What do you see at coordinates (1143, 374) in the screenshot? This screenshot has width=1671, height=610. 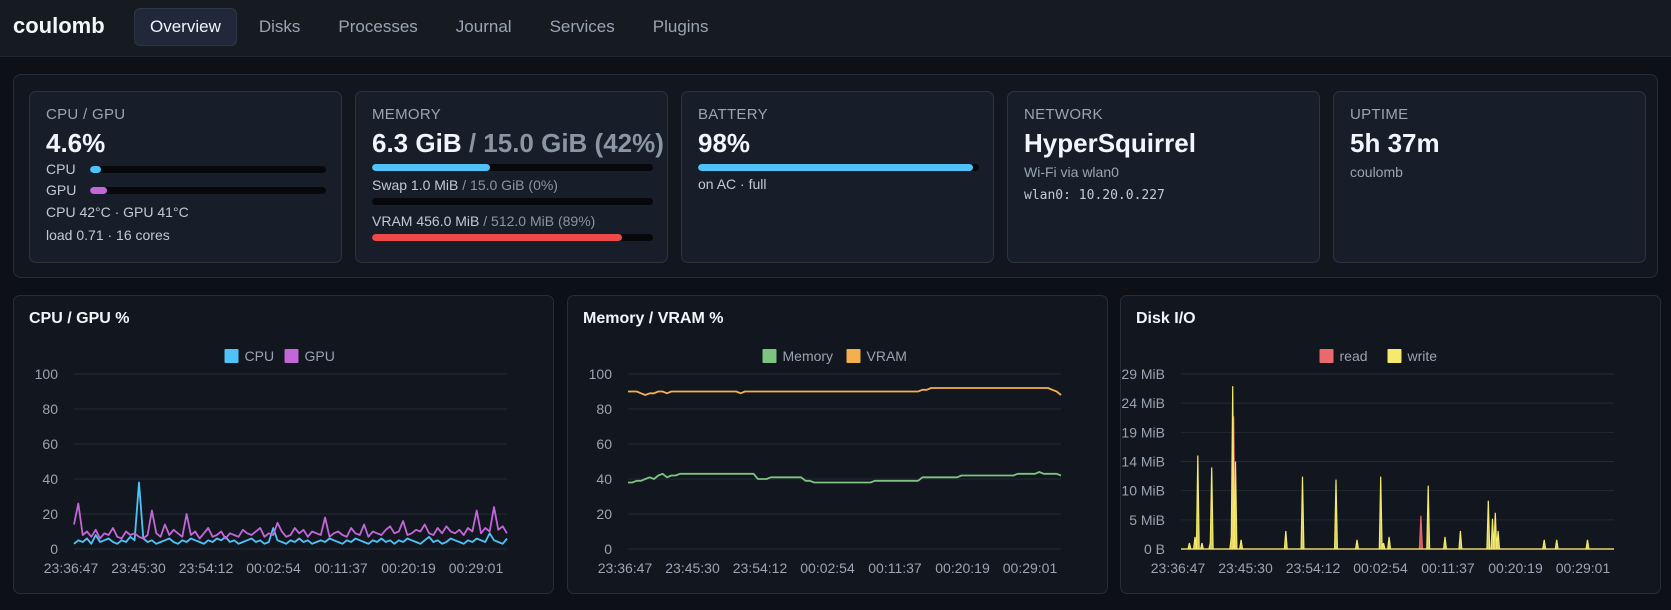 I see `y-tick-label: 29 MiB` at bounding box center [1143, 374].